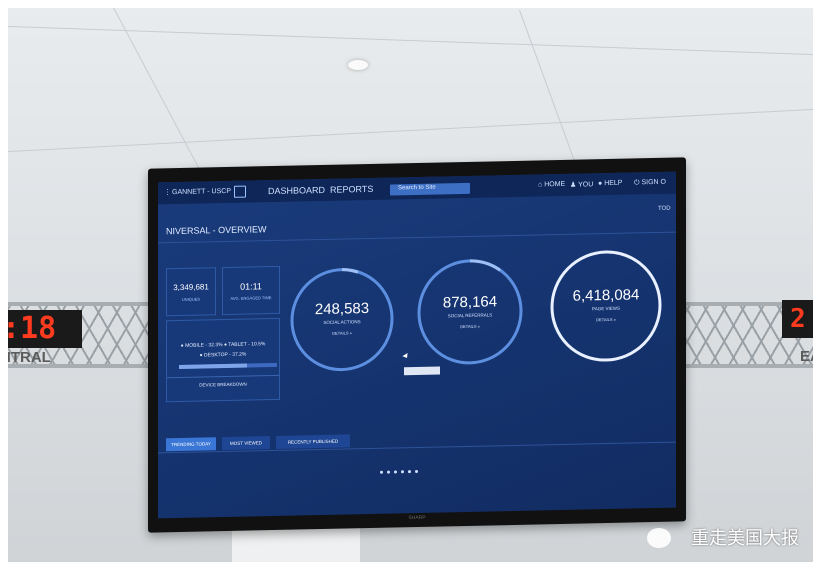 This screenshot has width=821, height=570. Describe the element at coordinates (422, 371) in the screenshot. I see `tooltip` at that location.